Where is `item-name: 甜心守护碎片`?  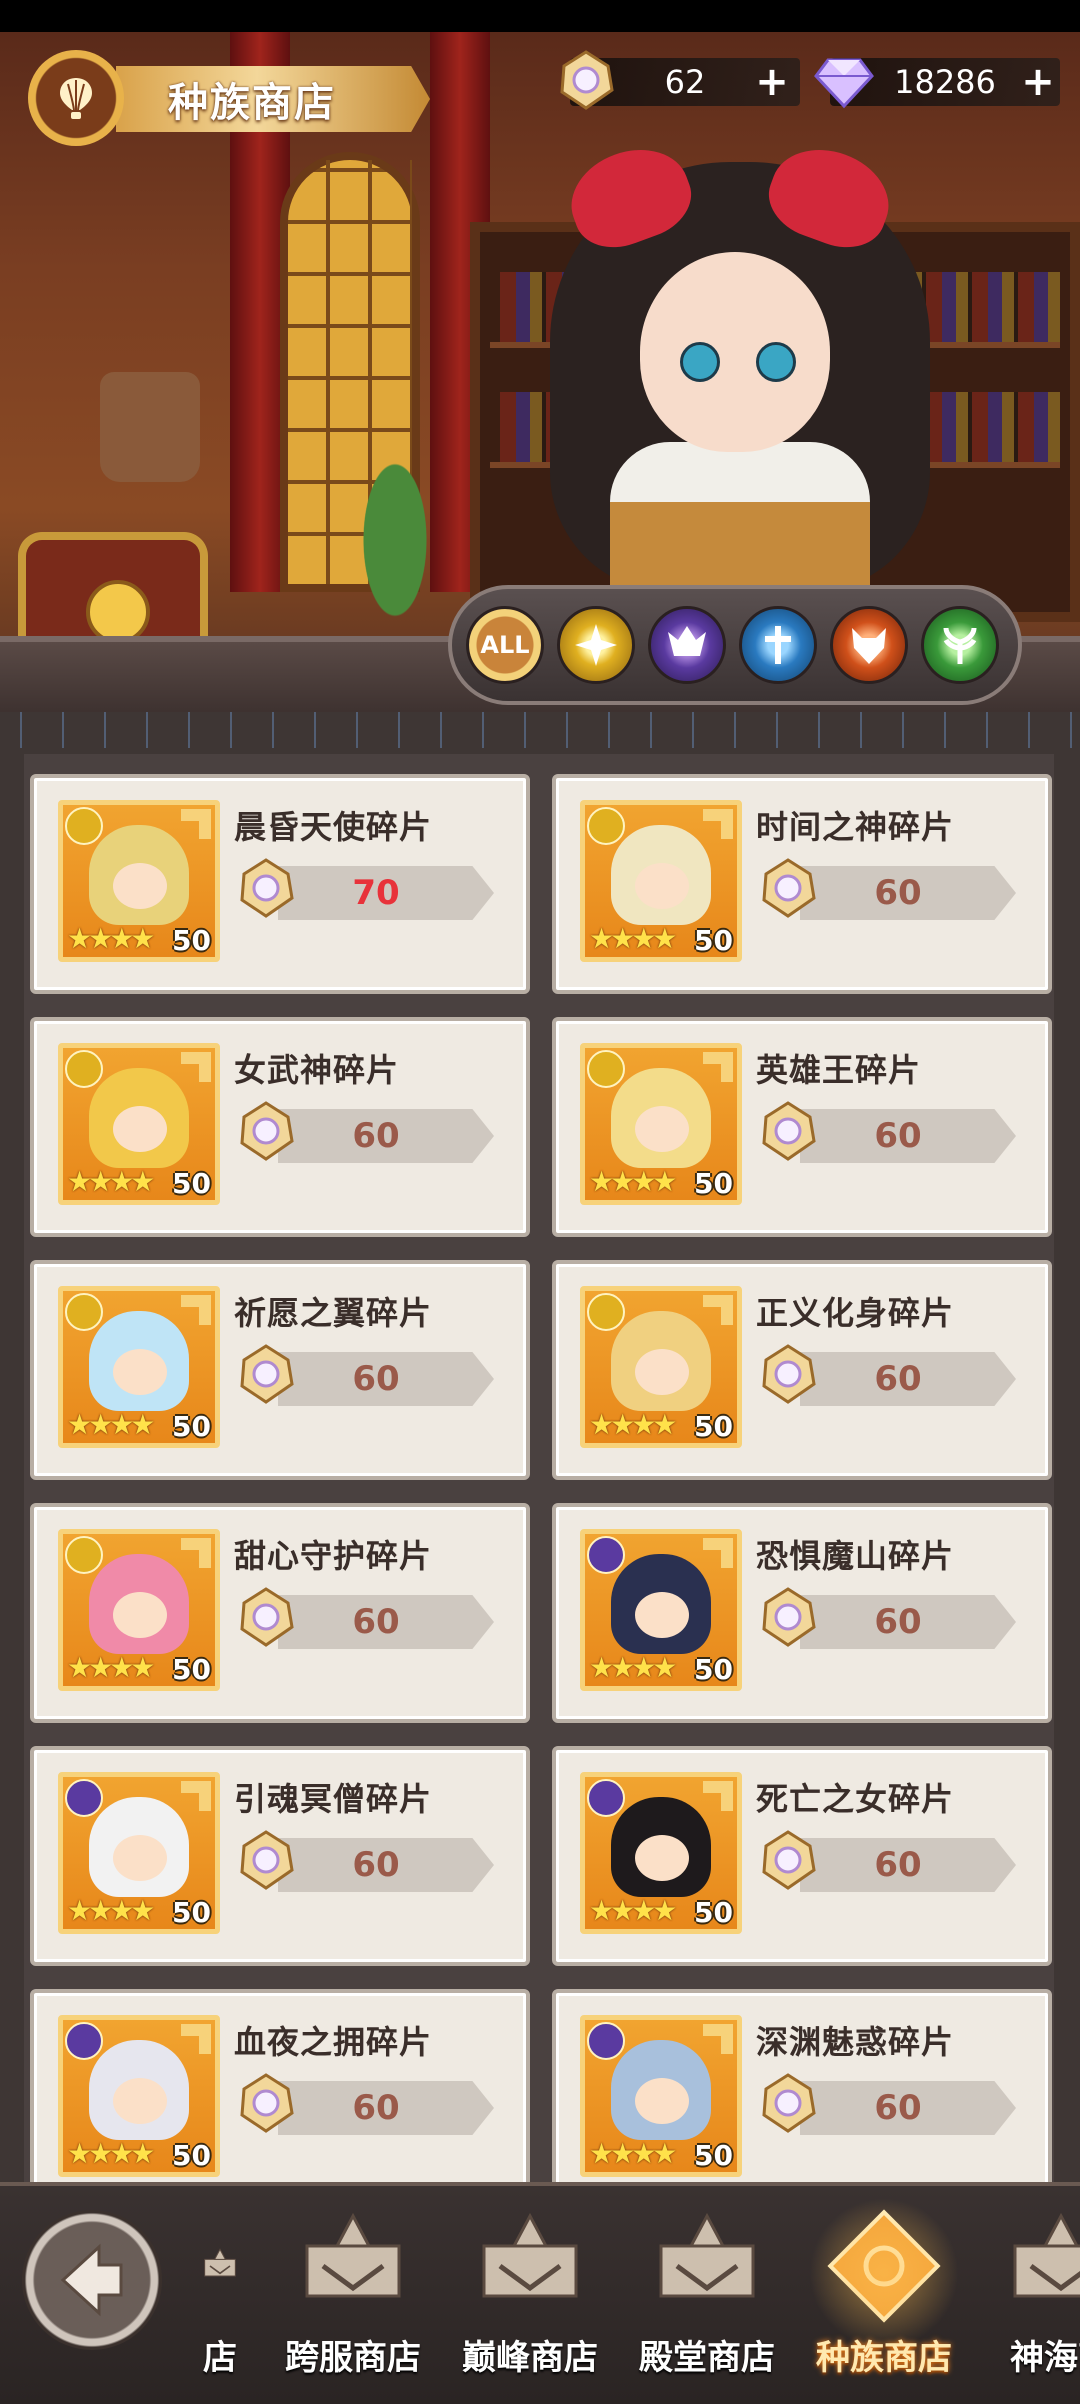
item-name: 甜心守护碎片 is located at coordinates (333, 1556).